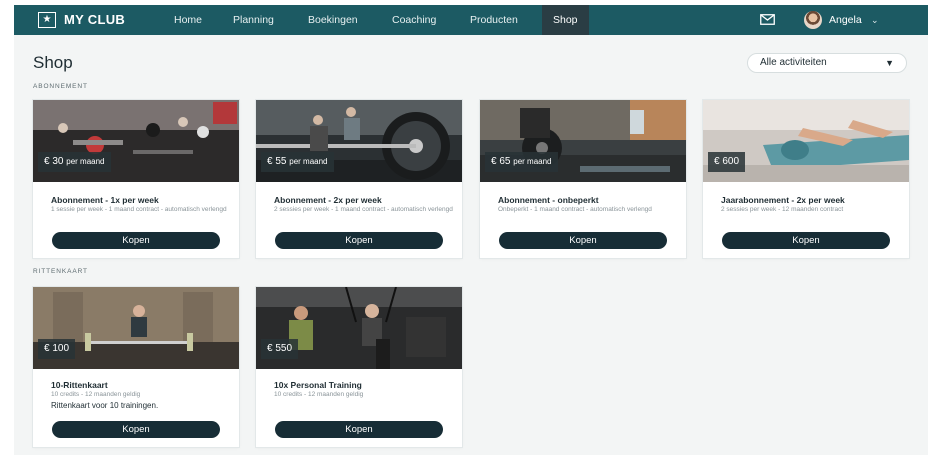 The width and height of the screenshot is (940, 459). What do you see at coordinates (782, 209) in the screenshot?
I see `product-subtitle: 2 sessies per week - 12 maanden contract` at bounding box center [782, 209].